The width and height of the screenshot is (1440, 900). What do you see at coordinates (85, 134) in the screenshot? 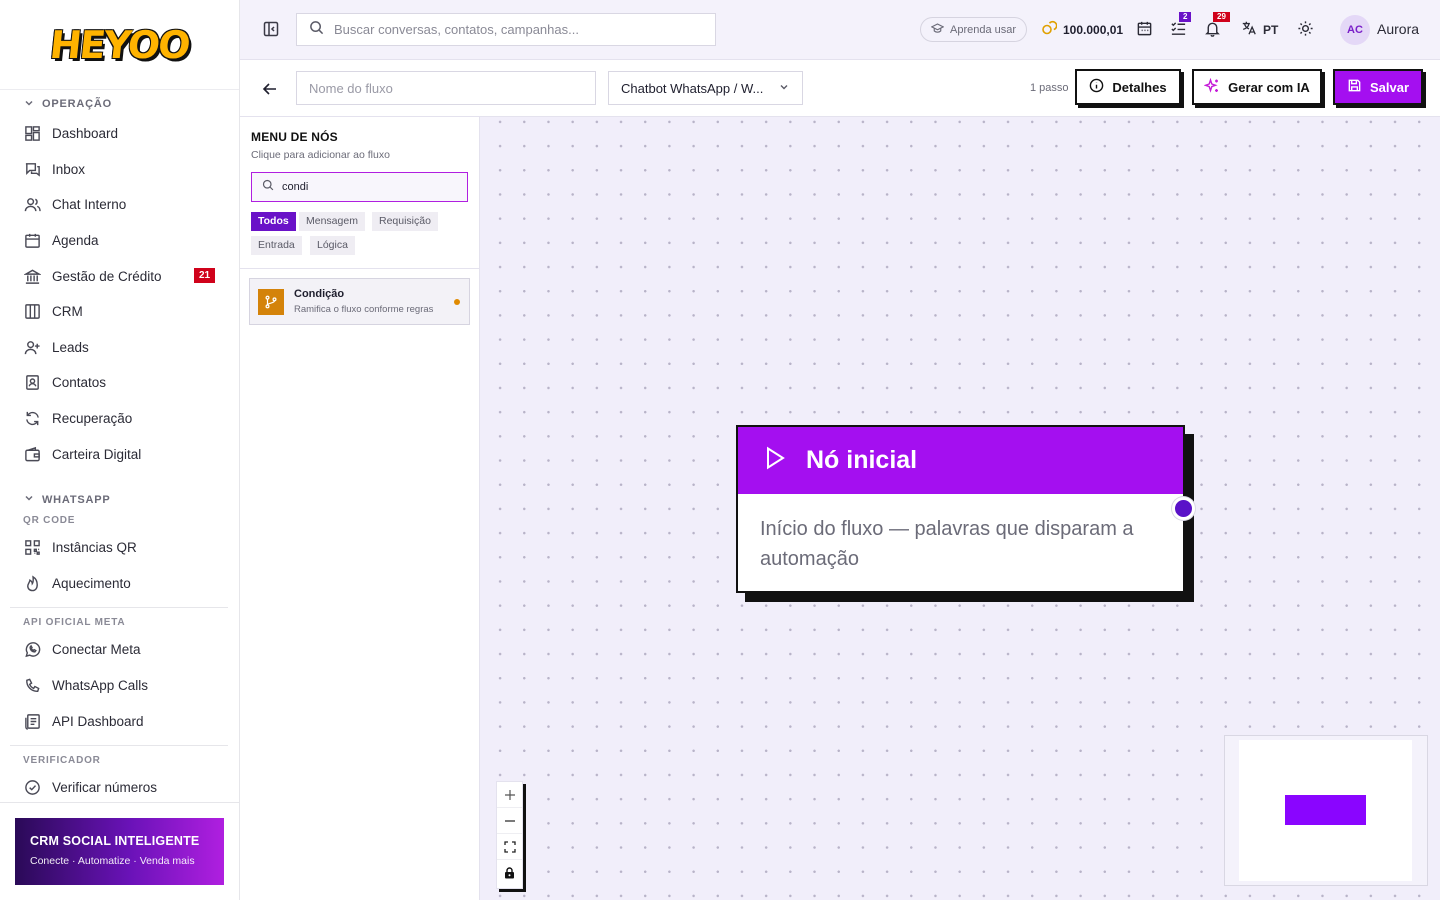
I see `sidebar-item-label: Dashboard` at bounding box center [85, 134].